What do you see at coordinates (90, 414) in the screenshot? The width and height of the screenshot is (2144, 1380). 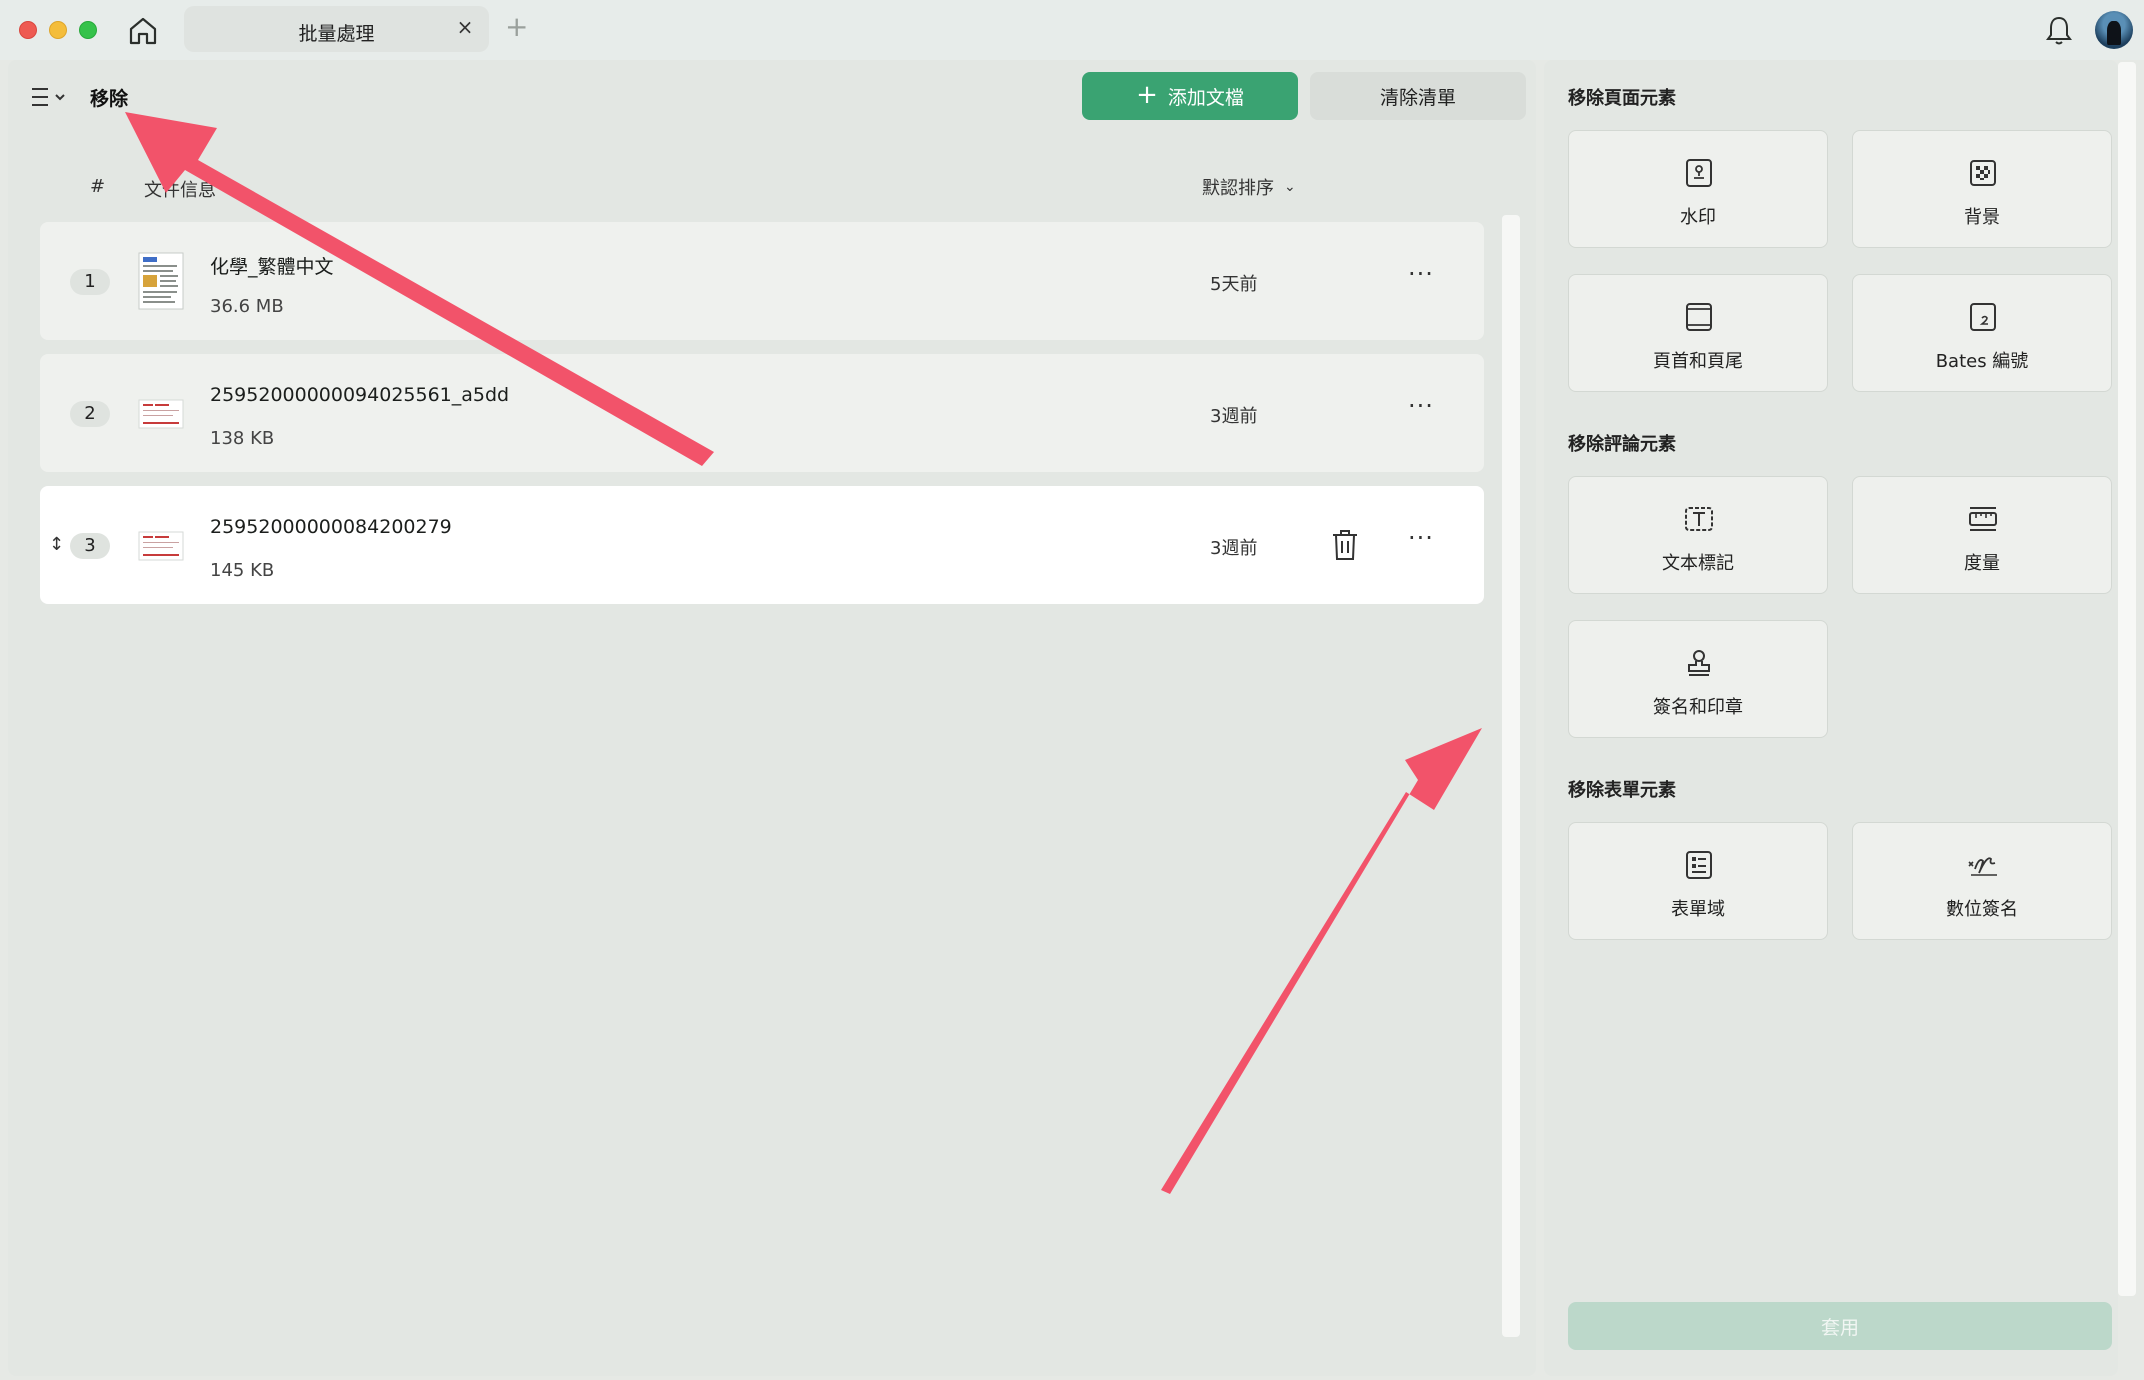 I see `row-number: 2` at bounding box center [90, 414].